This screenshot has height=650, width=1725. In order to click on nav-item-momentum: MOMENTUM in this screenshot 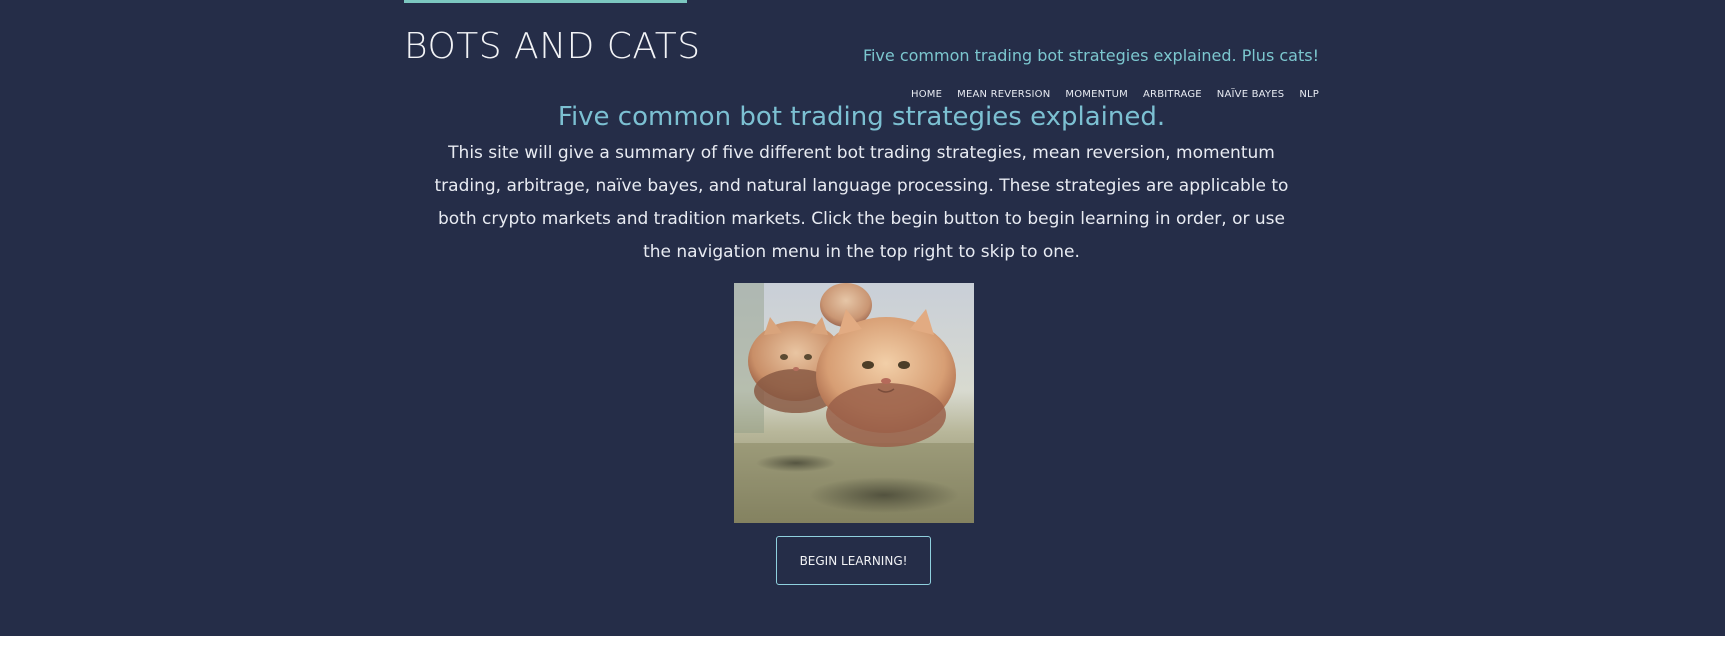, I will do `click(1096, 91)`.